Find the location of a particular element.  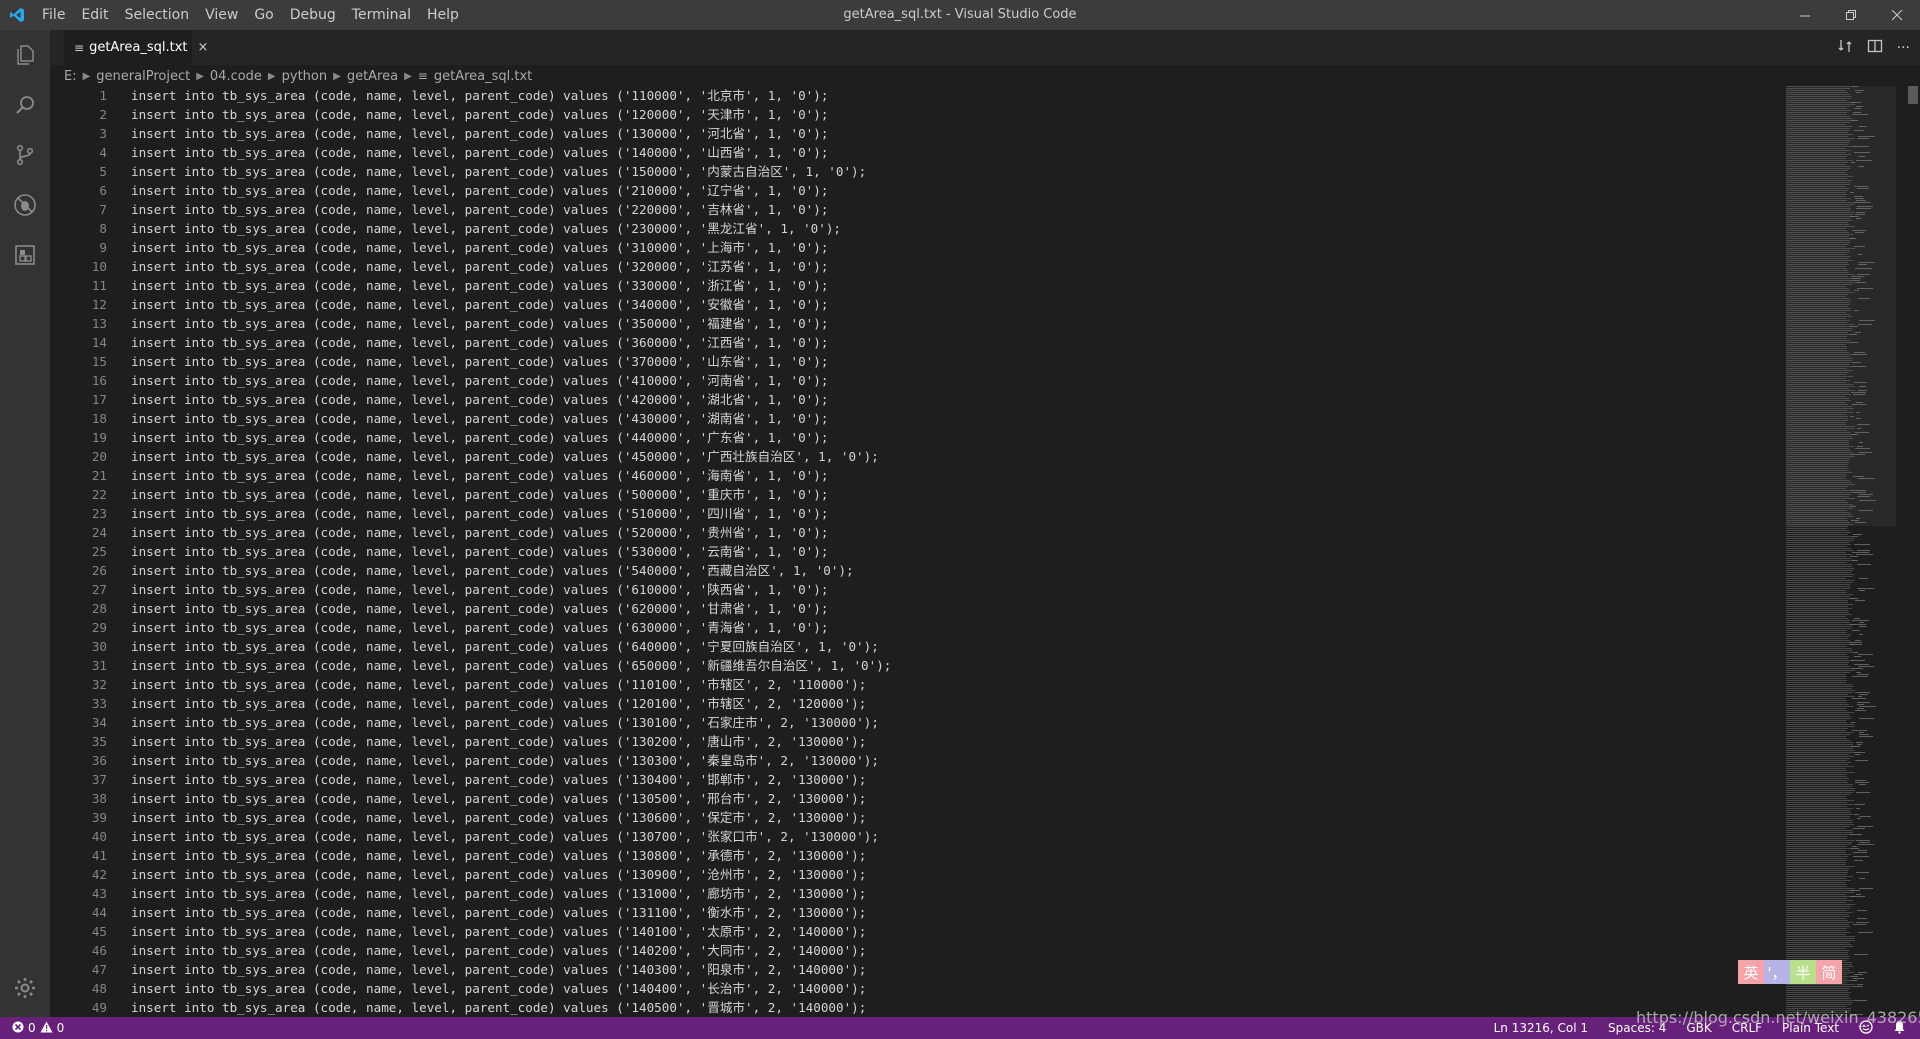

menu-terminal: Terminal is located at coordinates (381, 15).